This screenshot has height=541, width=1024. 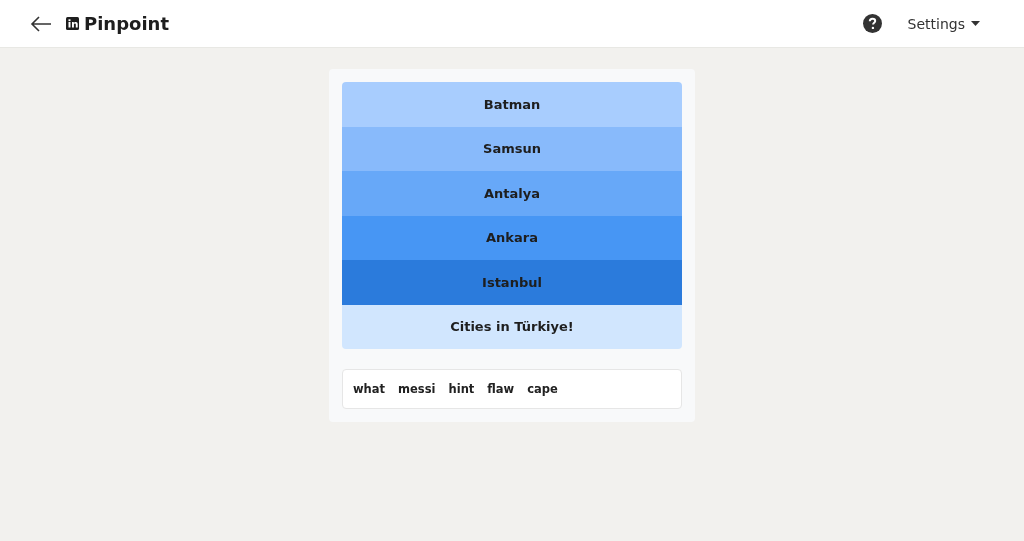 What do you see at coordinates (512, 193) in the screenshot?
I see `clue-row: Antalya` at bounding box center [512, 193].